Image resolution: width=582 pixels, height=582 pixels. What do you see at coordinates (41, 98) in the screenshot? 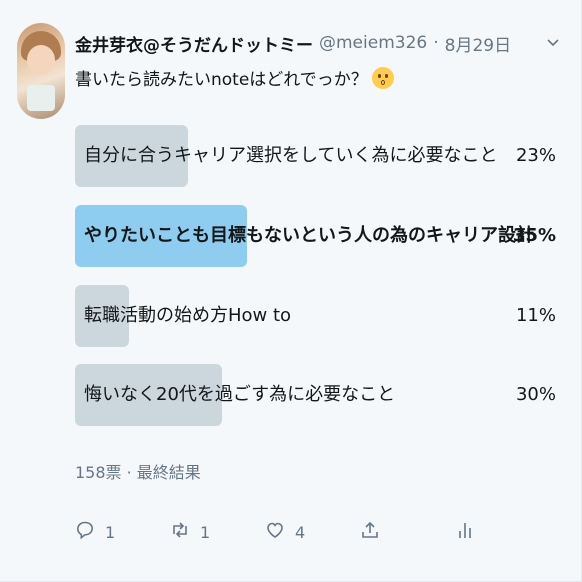
I see `avatar-cup` at bounding box center [41, 98].